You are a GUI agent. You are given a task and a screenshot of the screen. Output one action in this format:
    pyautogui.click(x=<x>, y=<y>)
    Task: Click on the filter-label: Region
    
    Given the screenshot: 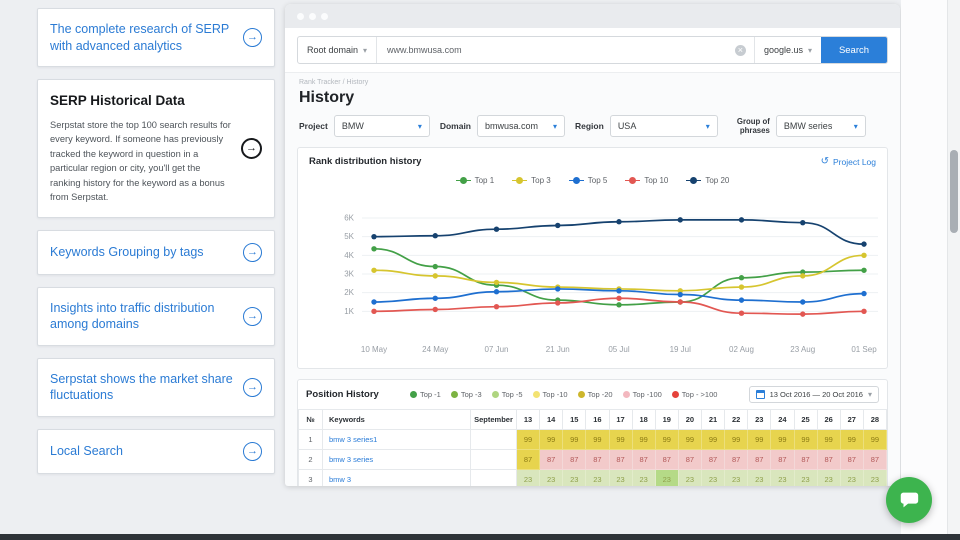 What is the action you would take?
    pyautogui.click(x=589, y=126)
    